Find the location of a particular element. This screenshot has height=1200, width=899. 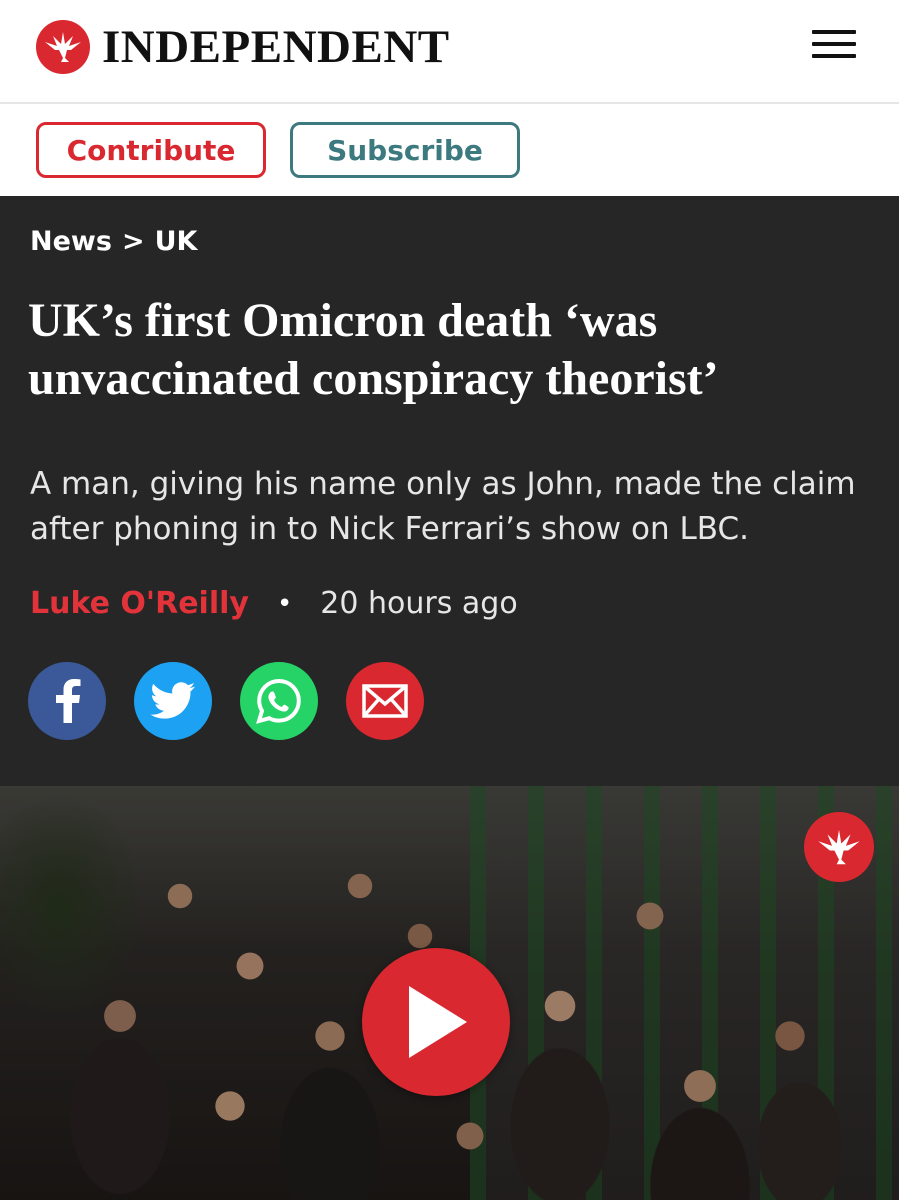

whatsapp-icon is located at coordinates (278, 701).